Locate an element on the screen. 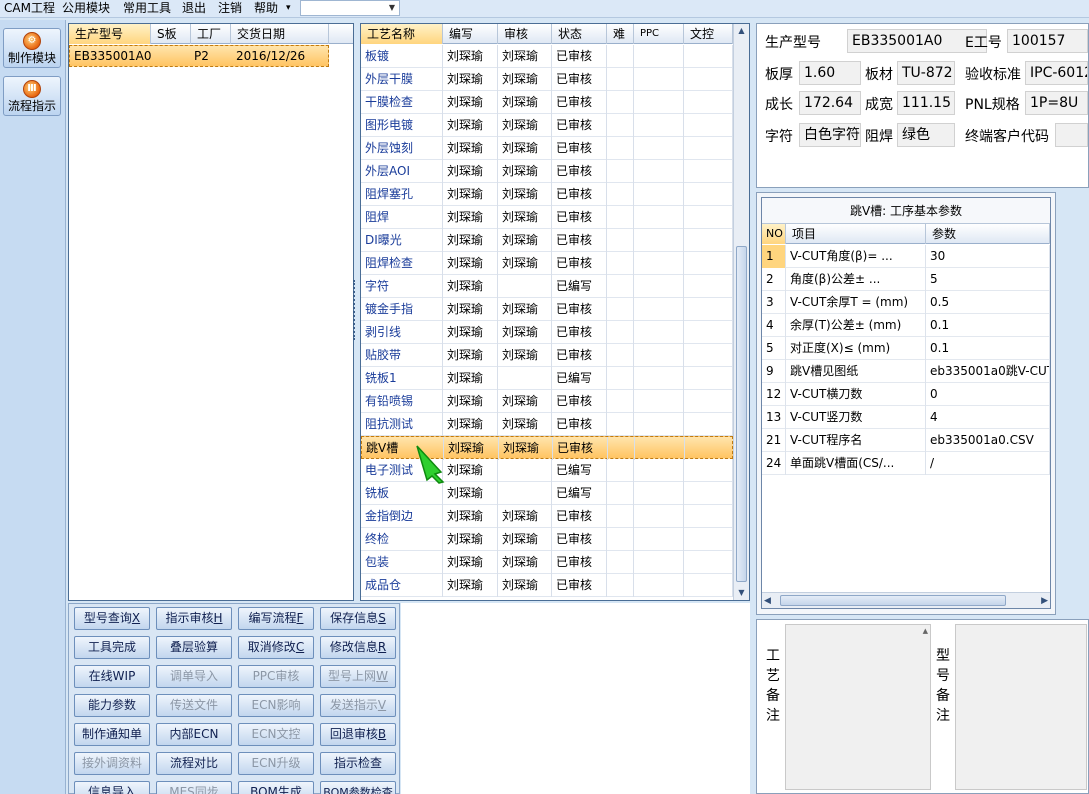  info-field-value: 1P=8U is located at coordinates (1056, 103).